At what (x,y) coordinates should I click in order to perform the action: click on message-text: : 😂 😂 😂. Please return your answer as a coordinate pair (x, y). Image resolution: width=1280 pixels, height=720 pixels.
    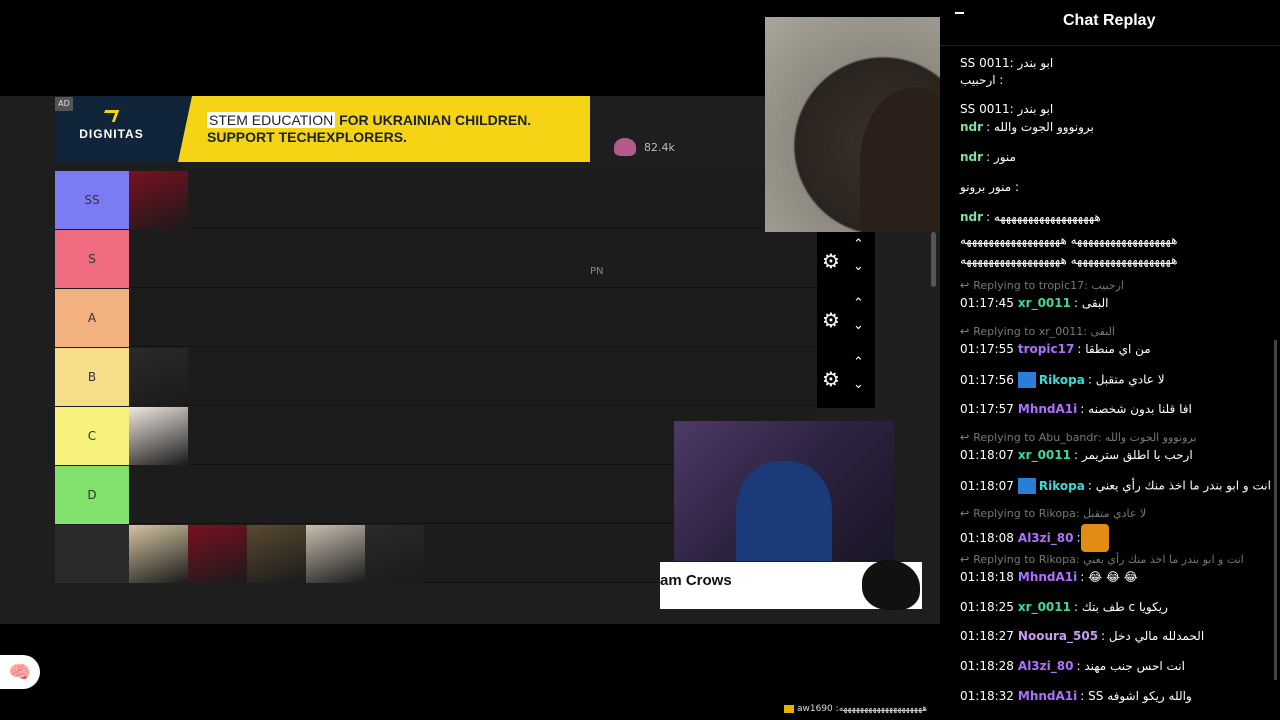
    Looking at the image, I should click on (1109, 577).